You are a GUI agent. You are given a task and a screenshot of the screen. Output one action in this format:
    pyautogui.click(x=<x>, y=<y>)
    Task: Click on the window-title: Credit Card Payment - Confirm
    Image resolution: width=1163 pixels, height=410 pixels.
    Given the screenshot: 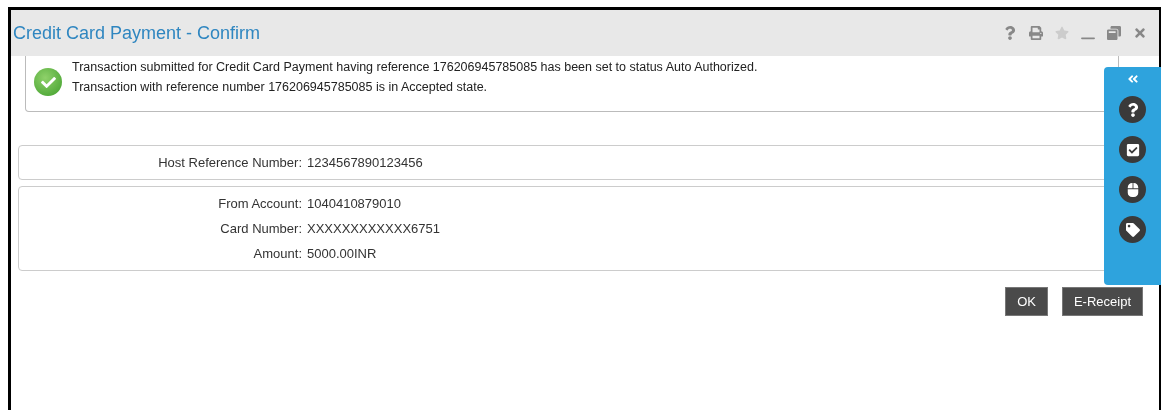 What is the action you would take?
    pyautogui.click(x=137, y=33)
    